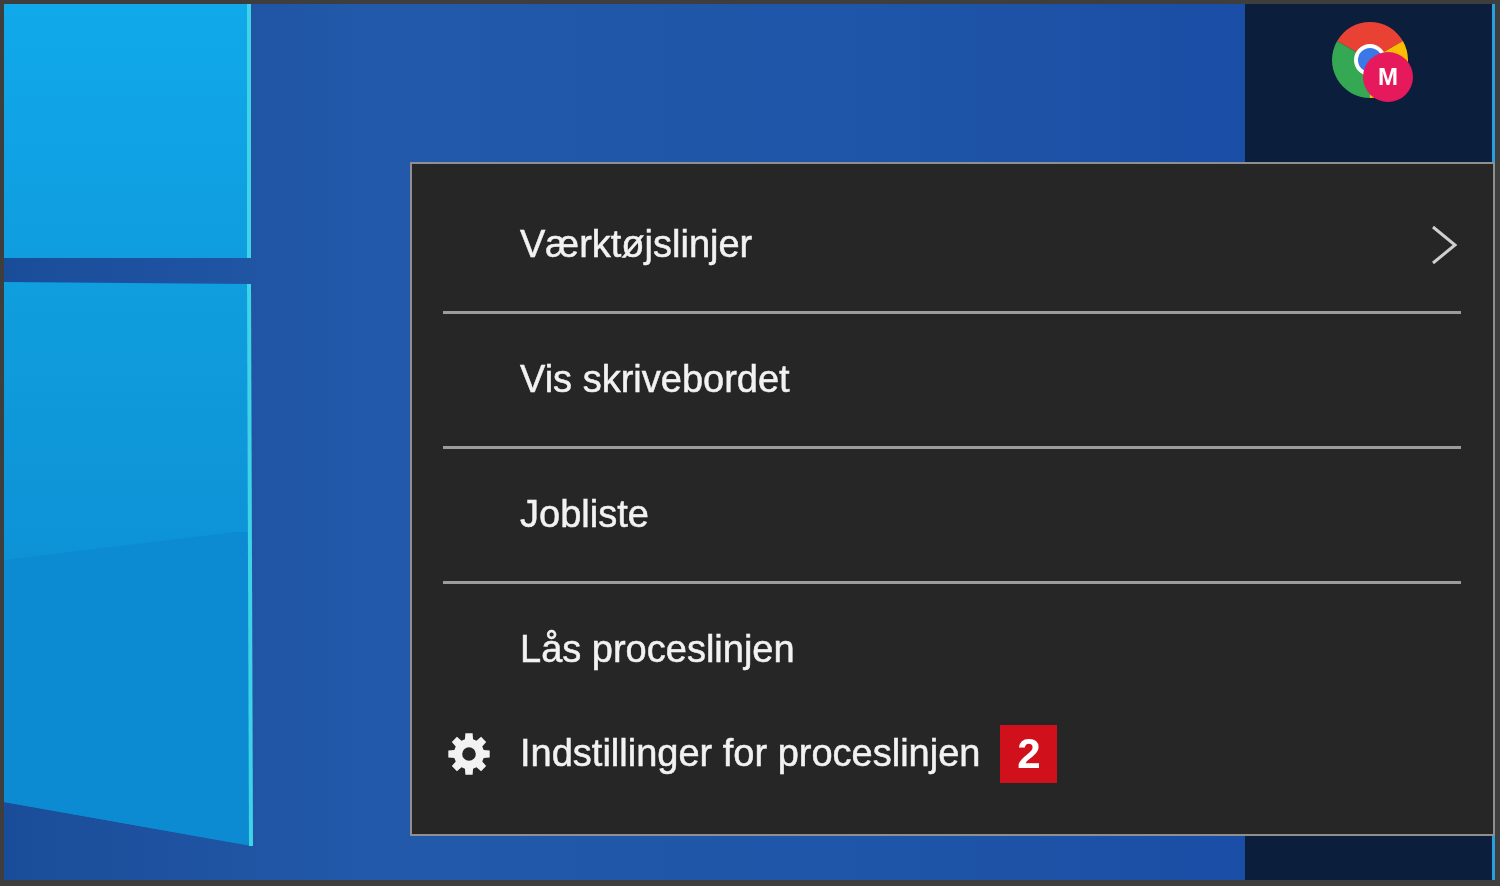 The width and height of the screenshot is (1500, 886). I want to click on menu-item: Vis skrivebordet, so click(655, 380).